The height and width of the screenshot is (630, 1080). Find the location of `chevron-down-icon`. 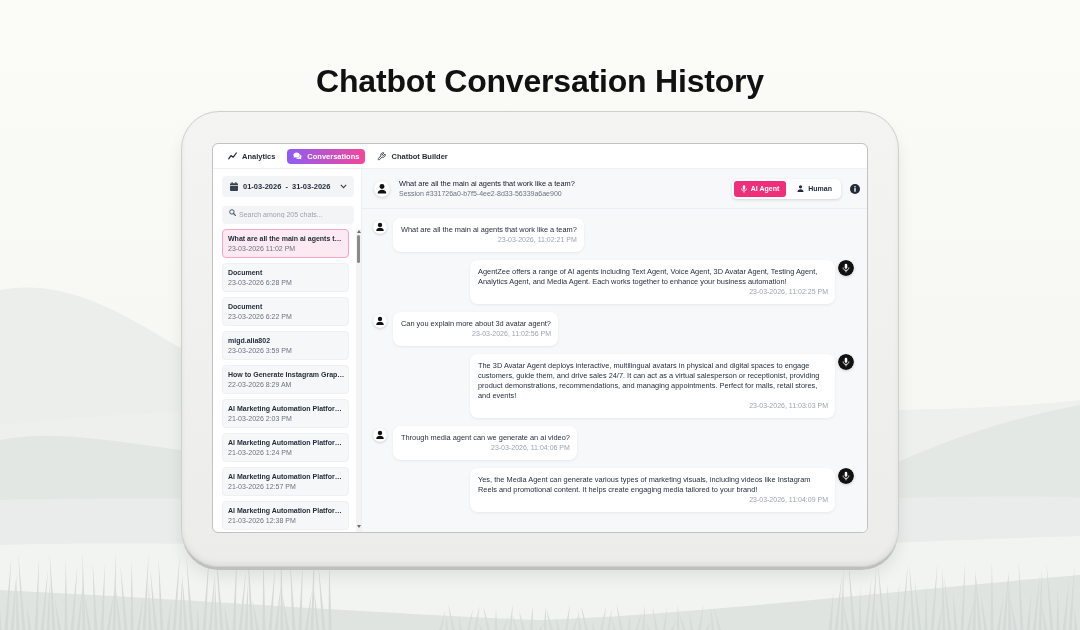

chevron-down-icon is located at coordinates (344, 186).